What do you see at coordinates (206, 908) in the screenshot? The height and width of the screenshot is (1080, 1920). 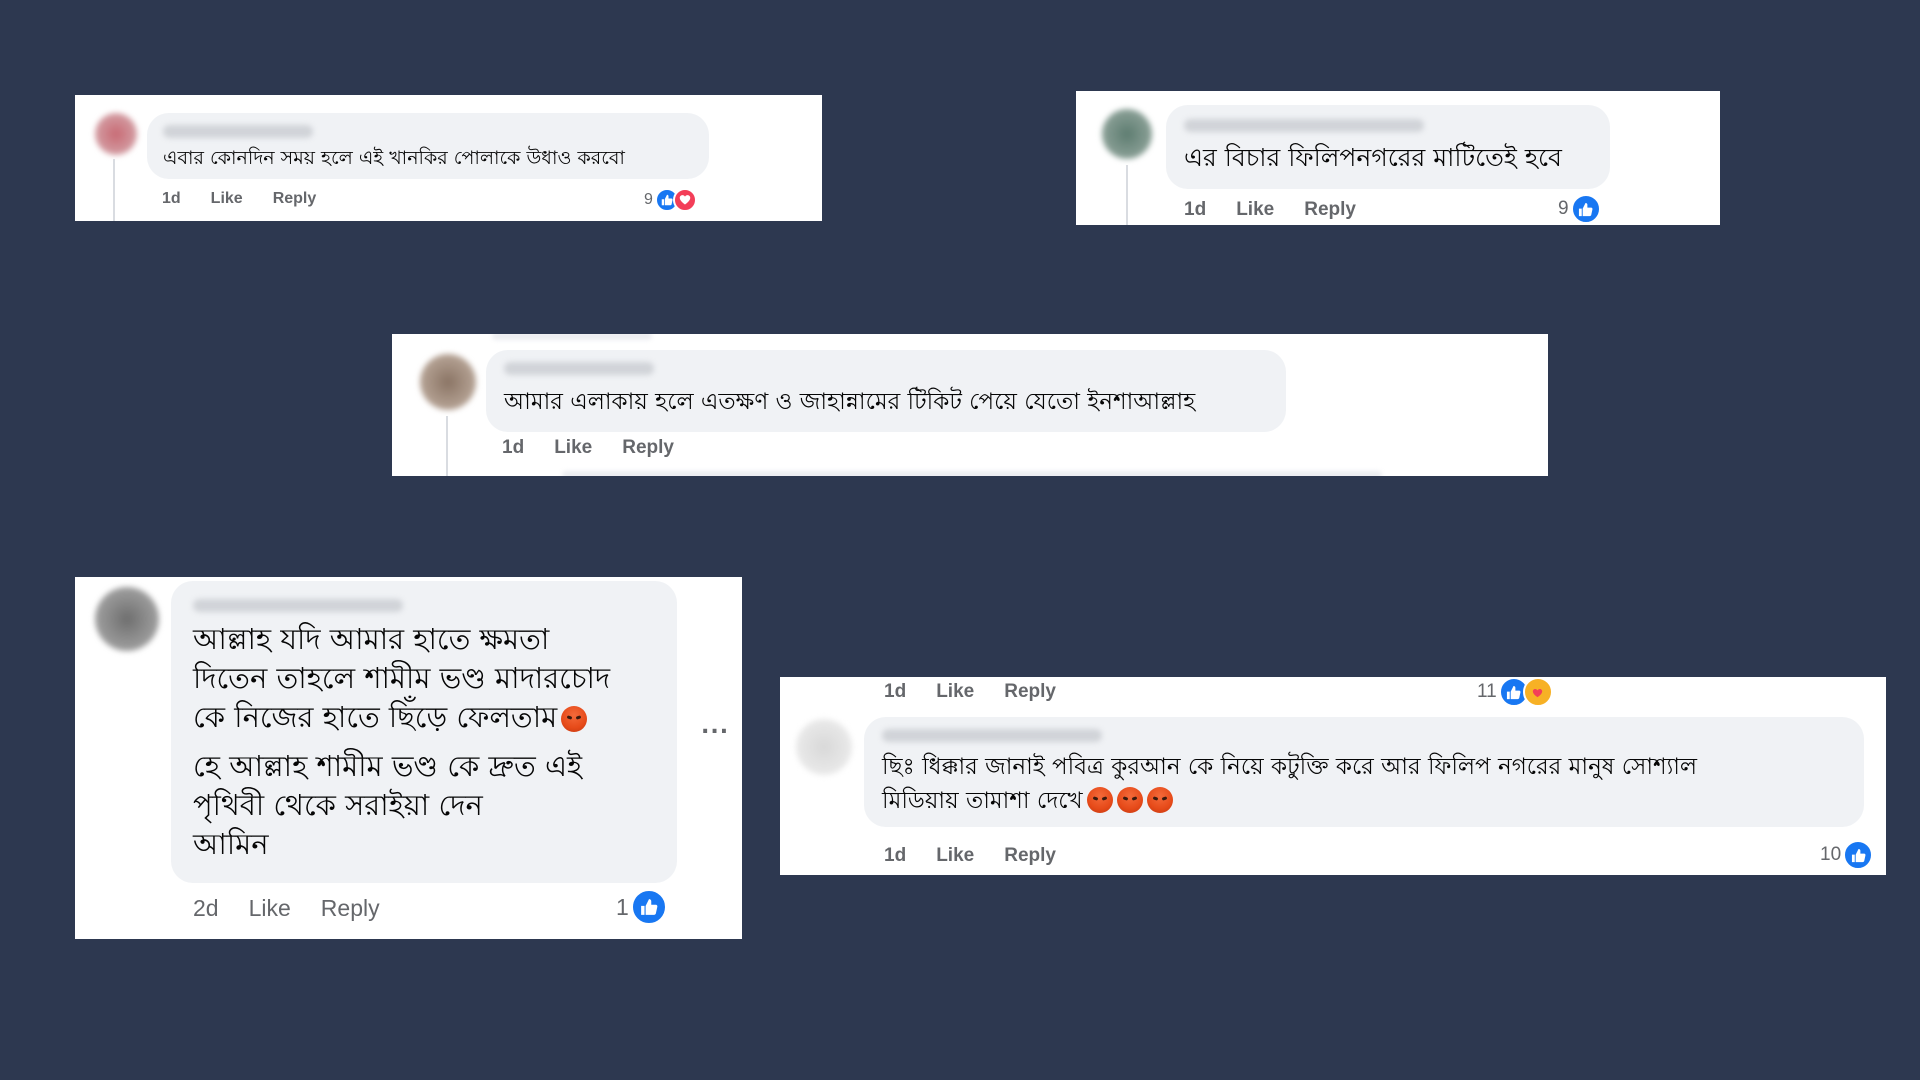 I see `timestamp: 2d` at bounding box center [206, 908].